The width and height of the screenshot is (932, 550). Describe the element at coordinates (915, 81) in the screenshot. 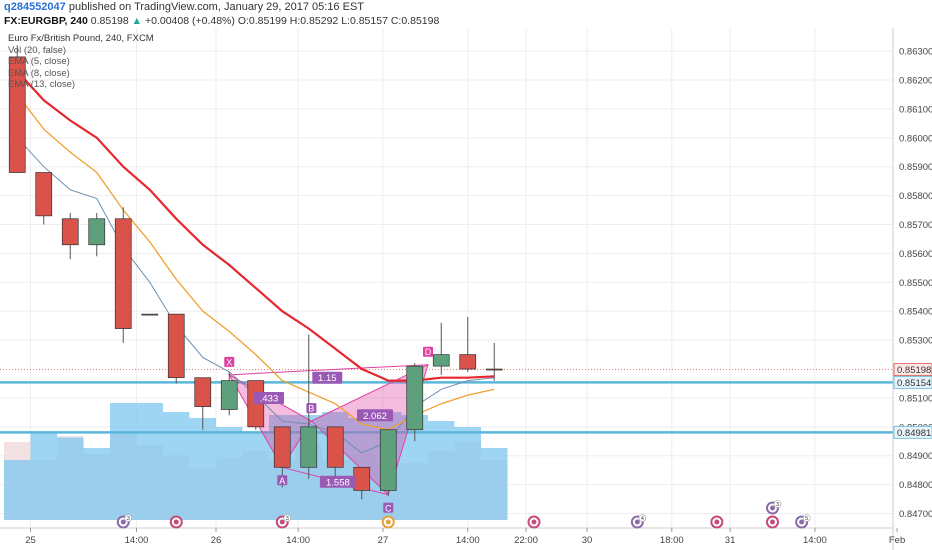

I see `price-tick-label: 0.86200` at that location.